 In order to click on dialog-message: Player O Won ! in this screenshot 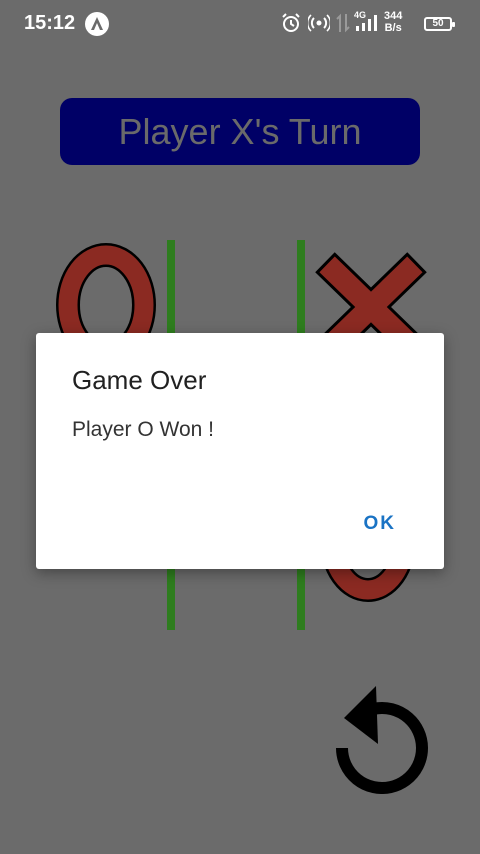, I will do `click(143, 429)`.